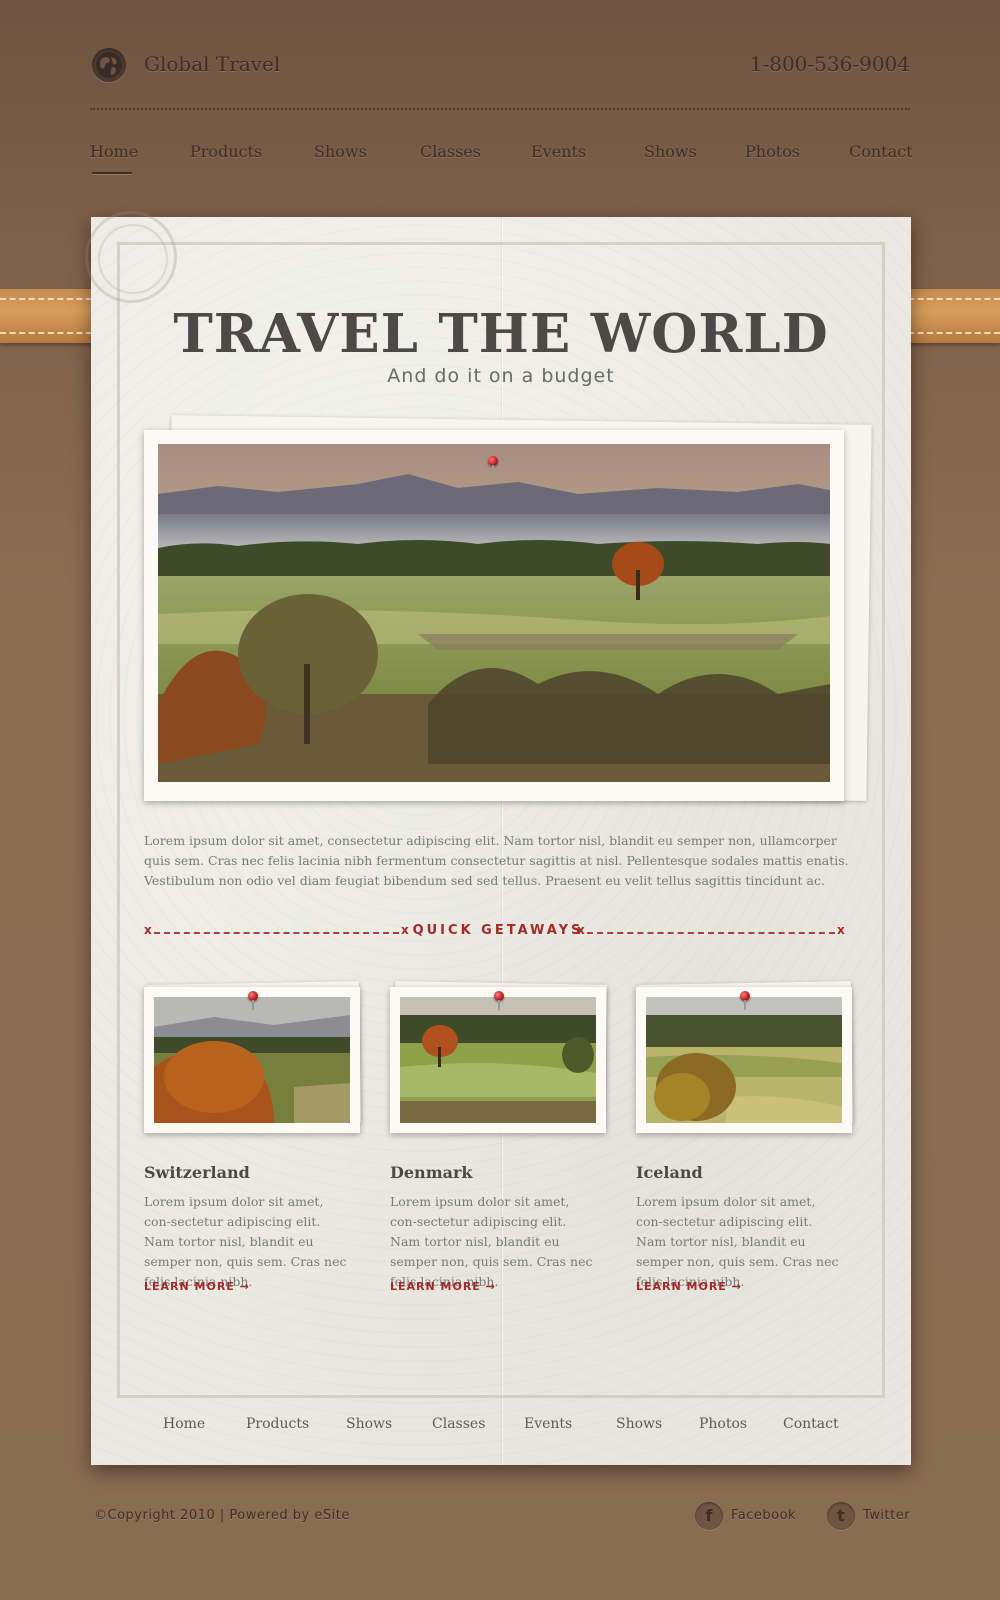  I want to click on quick-getaways-divider: x x QUICK GETAWAYS x x, so click(495, 933).